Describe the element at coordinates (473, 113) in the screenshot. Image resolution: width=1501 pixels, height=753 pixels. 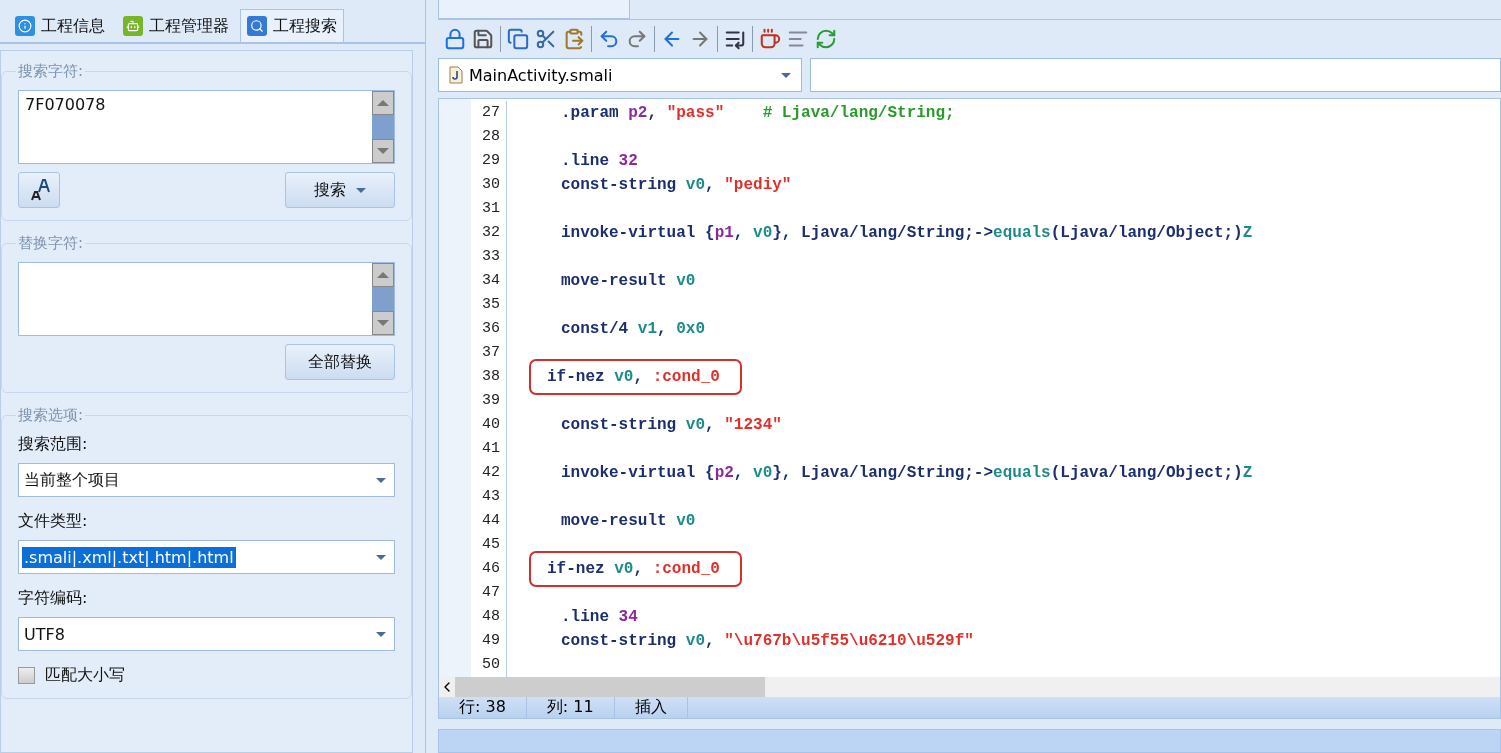
I see `line-number: 27` at that location.